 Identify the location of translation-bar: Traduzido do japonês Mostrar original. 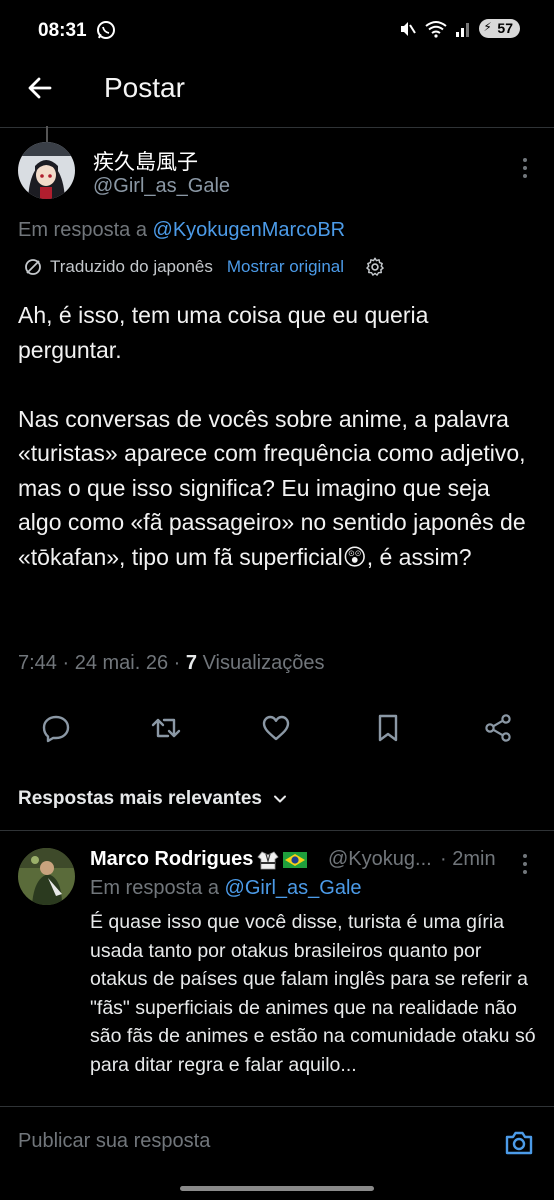
(205, 267).